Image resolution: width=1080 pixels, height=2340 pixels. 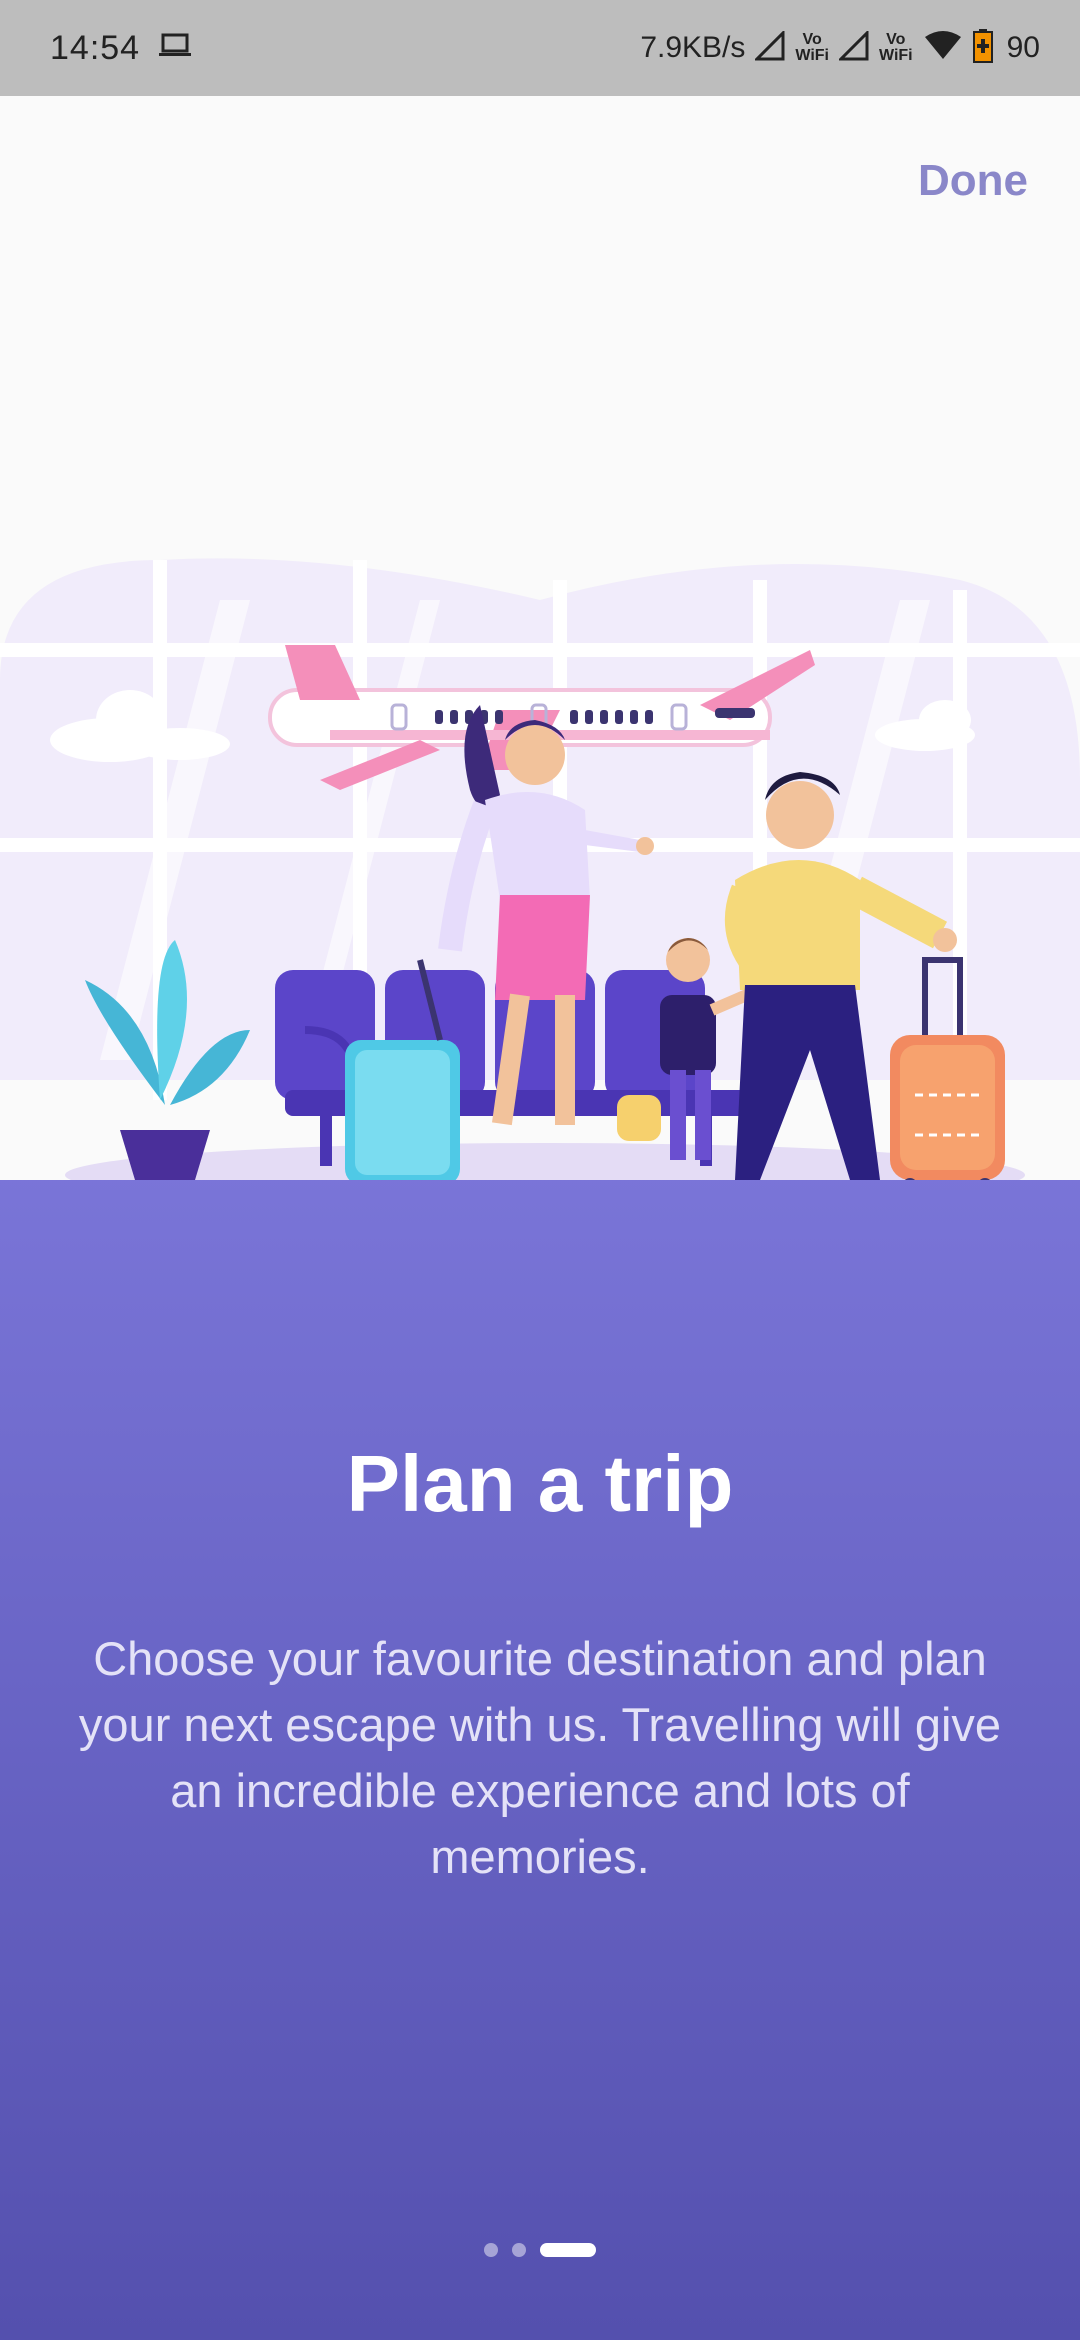 What do you see at coordinates (540, 48) in the screenshot?
I see `status-bar: 14:54 7.9KB/s Vo WiFi Vo WiFi 90` at bounding box center [540, 48].